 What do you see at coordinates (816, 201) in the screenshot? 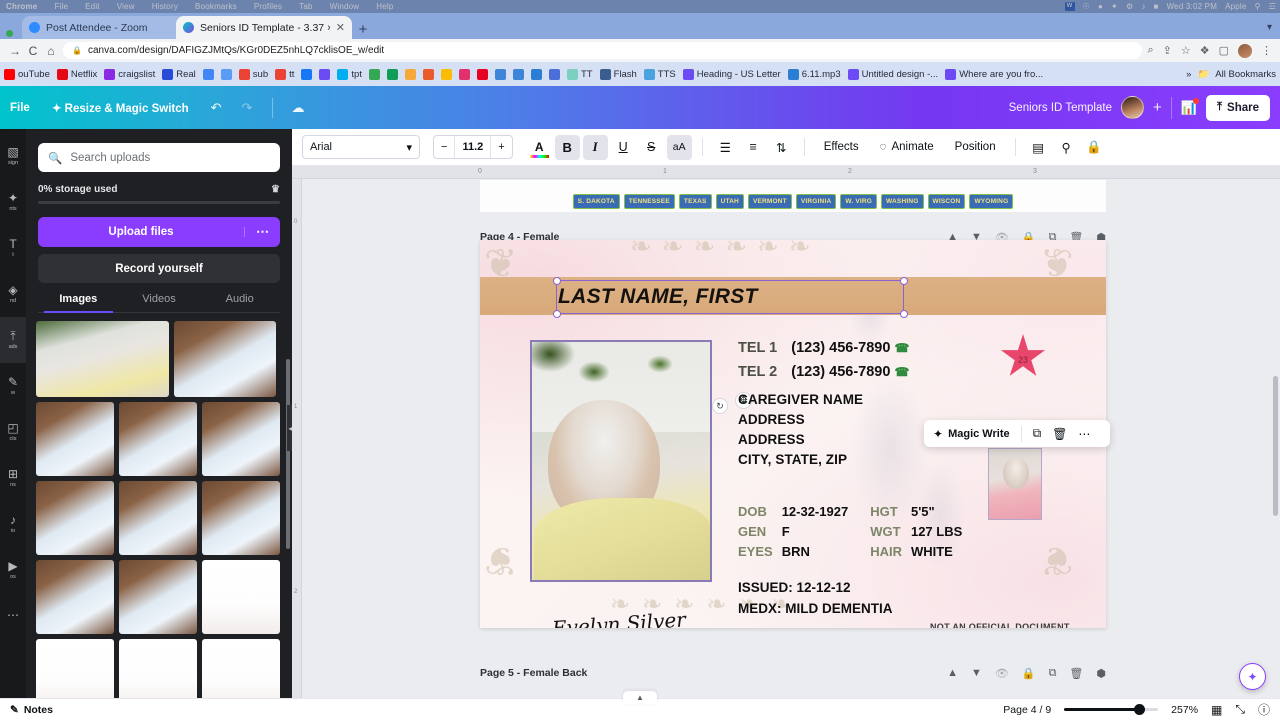
I see `state-tag: VIRGINIA` at bounding box center [816, 201].